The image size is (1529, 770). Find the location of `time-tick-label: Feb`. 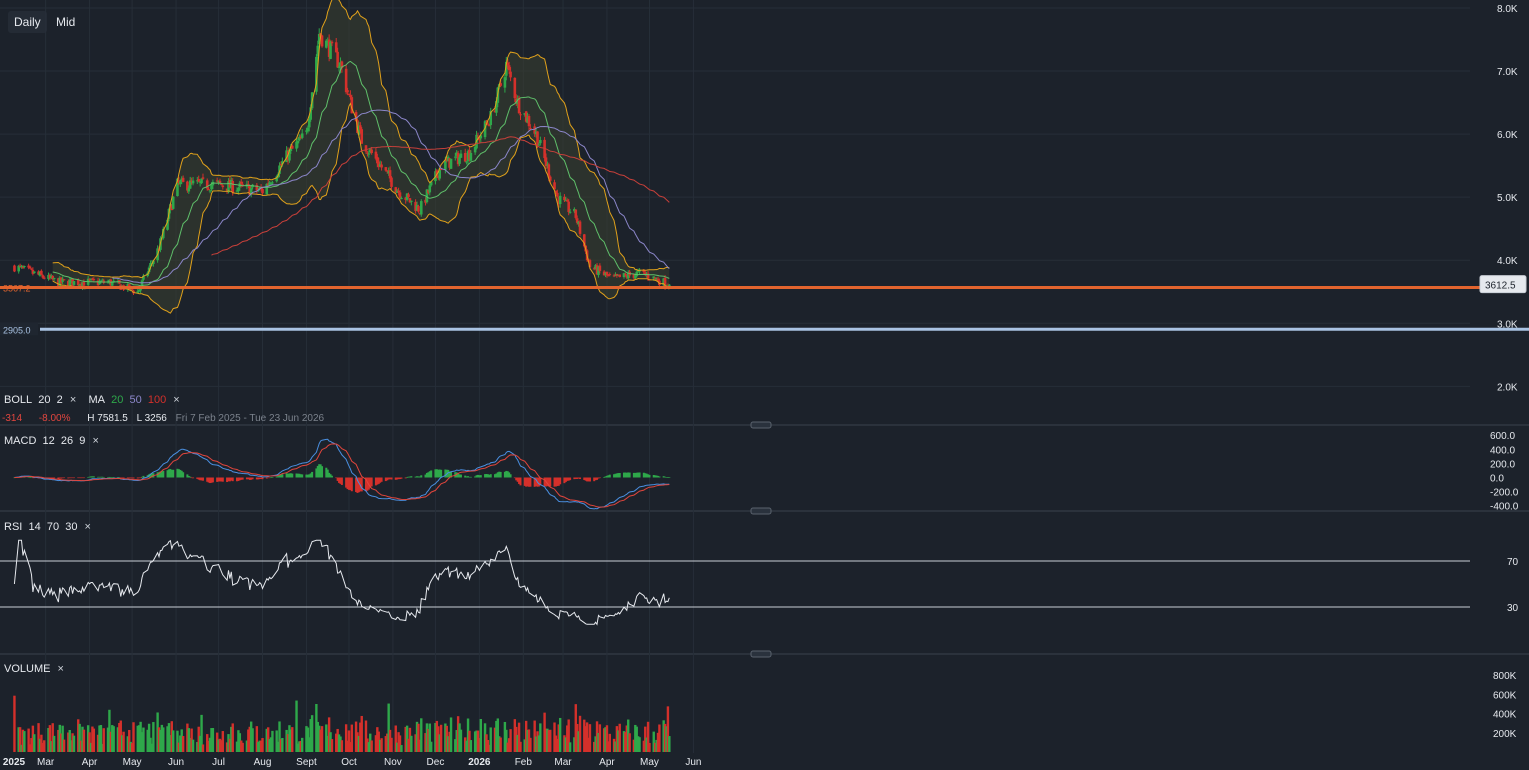

time-tick-label: Feb is located at coordinates (524, 762).